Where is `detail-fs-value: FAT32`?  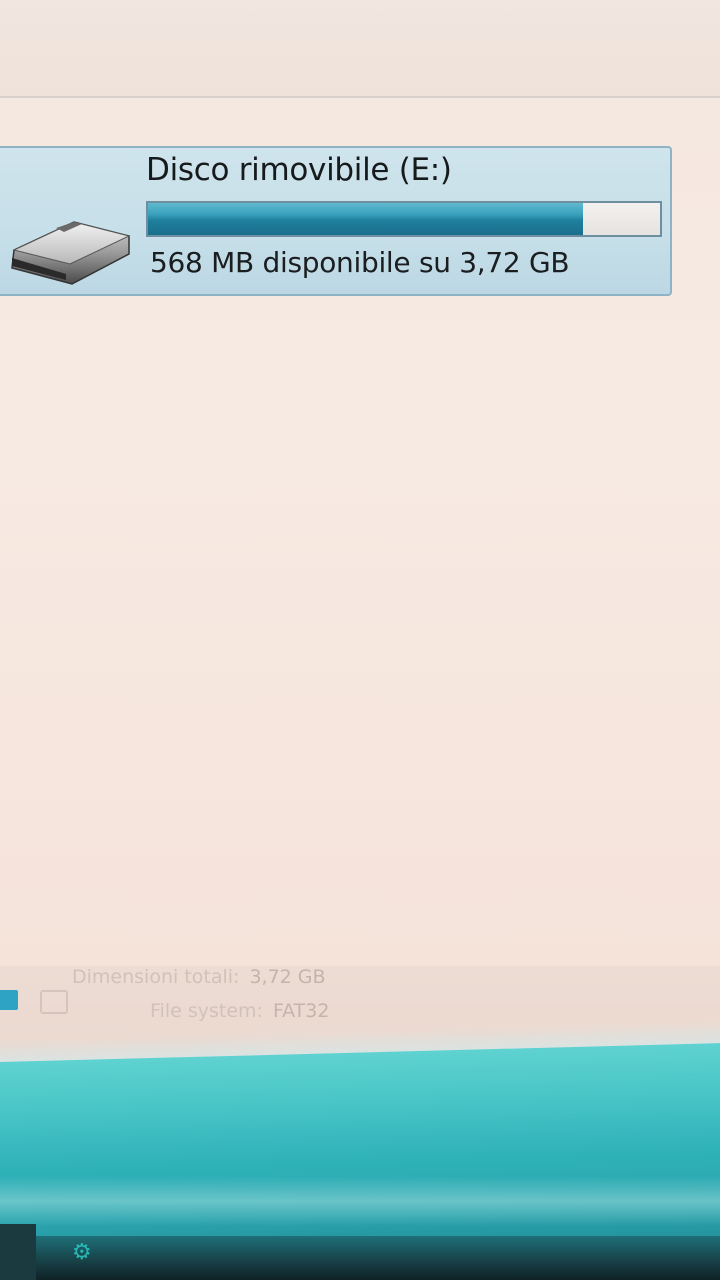
detail-fs-value: FAT32 is located at coordinates (301, 1011).